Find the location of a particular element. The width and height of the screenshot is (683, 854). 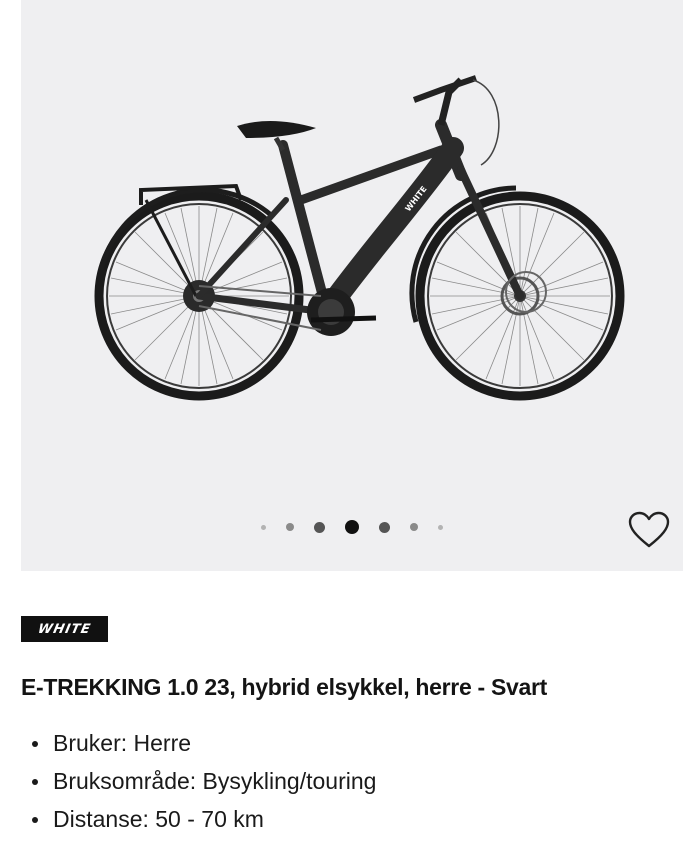

feature-item: Bruksområde: Bysykling/touring is located at coordinates (198, 785).